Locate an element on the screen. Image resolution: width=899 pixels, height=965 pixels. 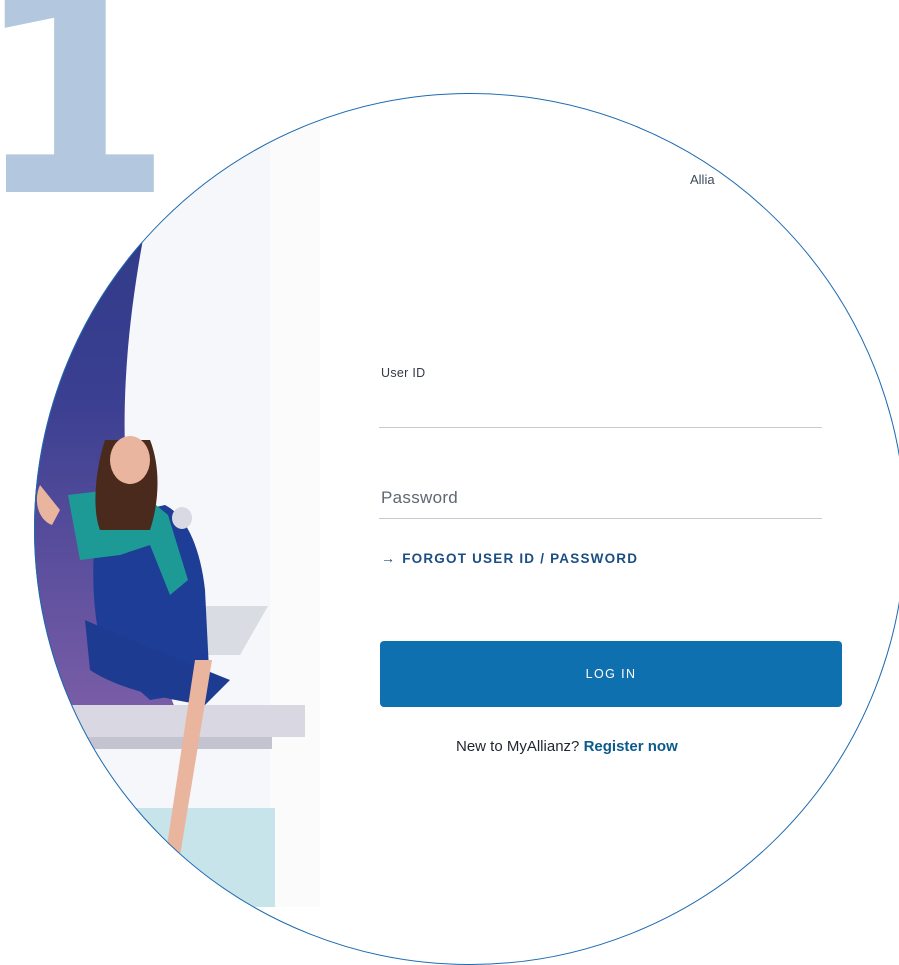
forgot-credentials-link: → FORGOT USER ID / PASSWORD is located at coordinates (509, 558).